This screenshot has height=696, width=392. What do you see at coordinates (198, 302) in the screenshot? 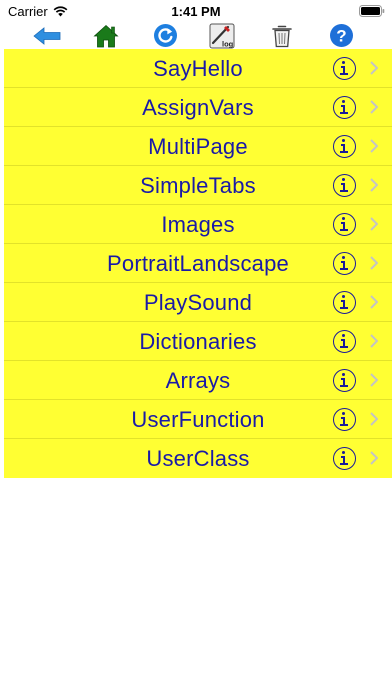
I see `list-item-playsound: PlaySound` at bounding box center [198, 302].